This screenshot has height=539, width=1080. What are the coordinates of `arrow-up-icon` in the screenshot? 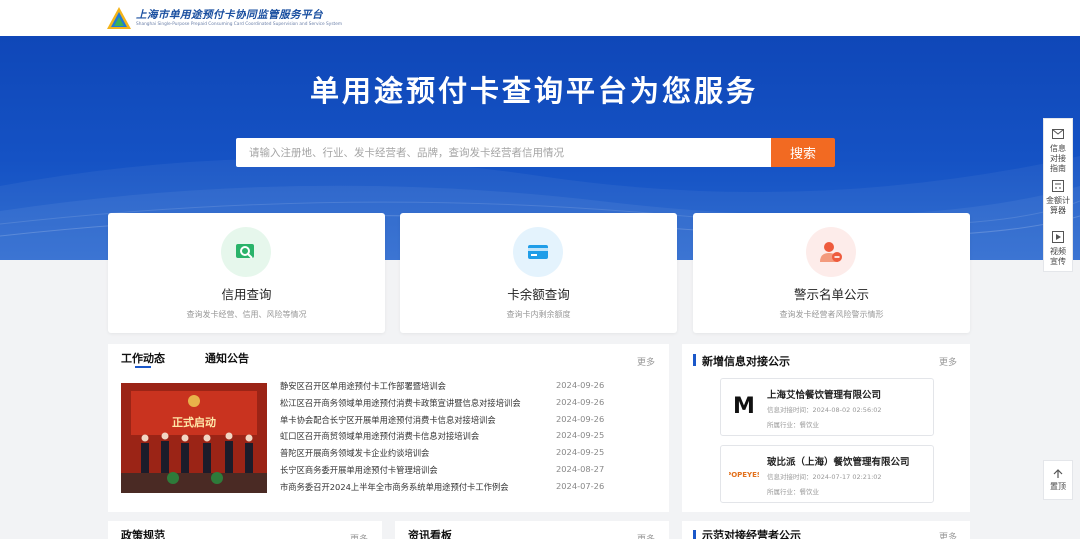 It's located at (1058, 473).